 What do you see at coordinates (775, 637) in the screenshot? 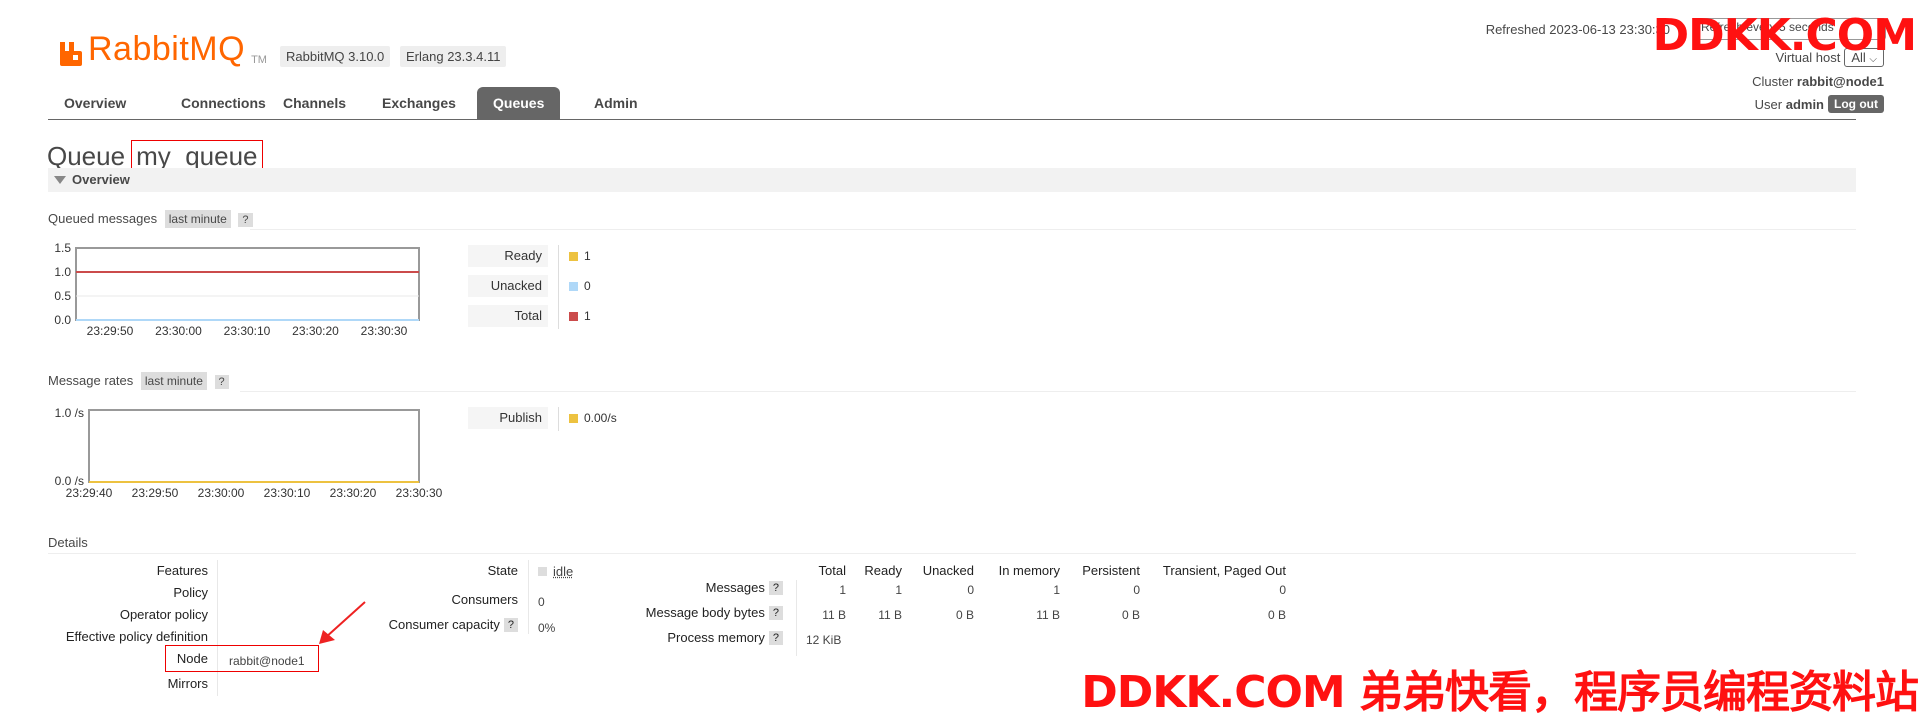
I see `process-memory-help: ?` at bounding box center [775, 637].